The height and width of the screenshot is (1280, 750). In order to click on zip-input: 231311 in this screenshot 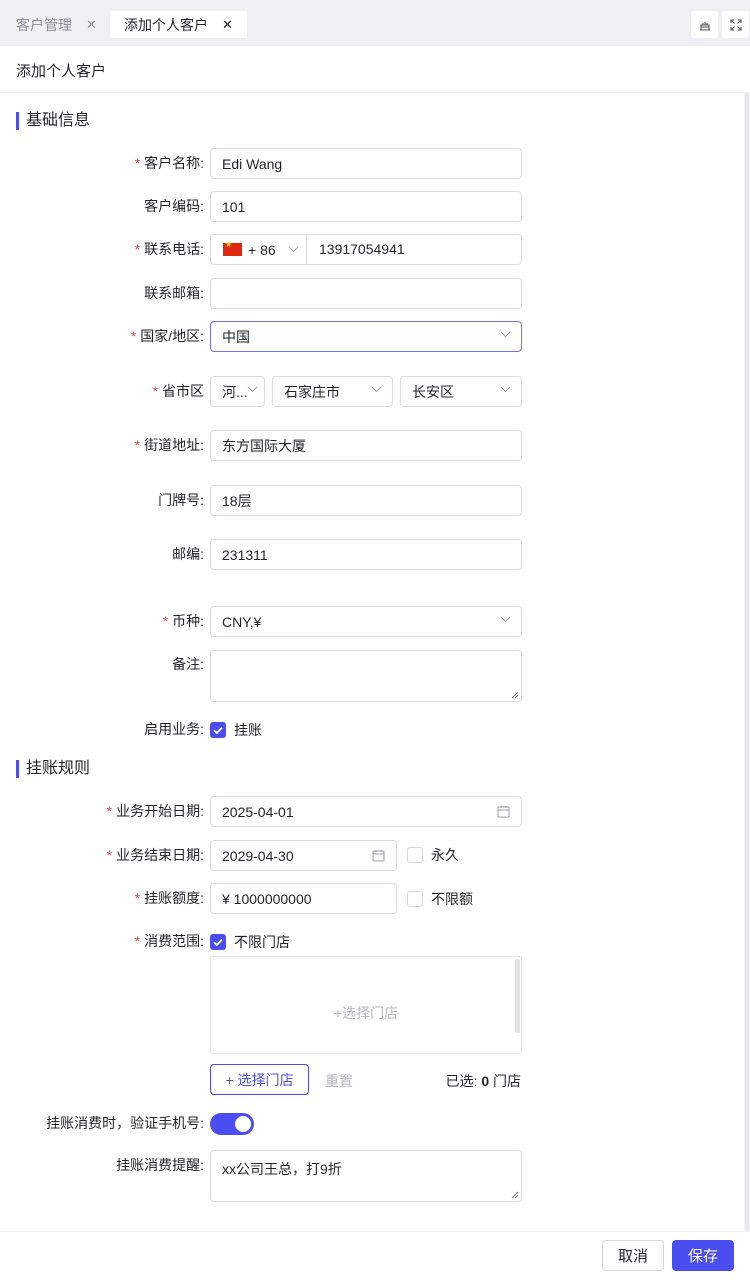, I will do `click(366, 554)`.